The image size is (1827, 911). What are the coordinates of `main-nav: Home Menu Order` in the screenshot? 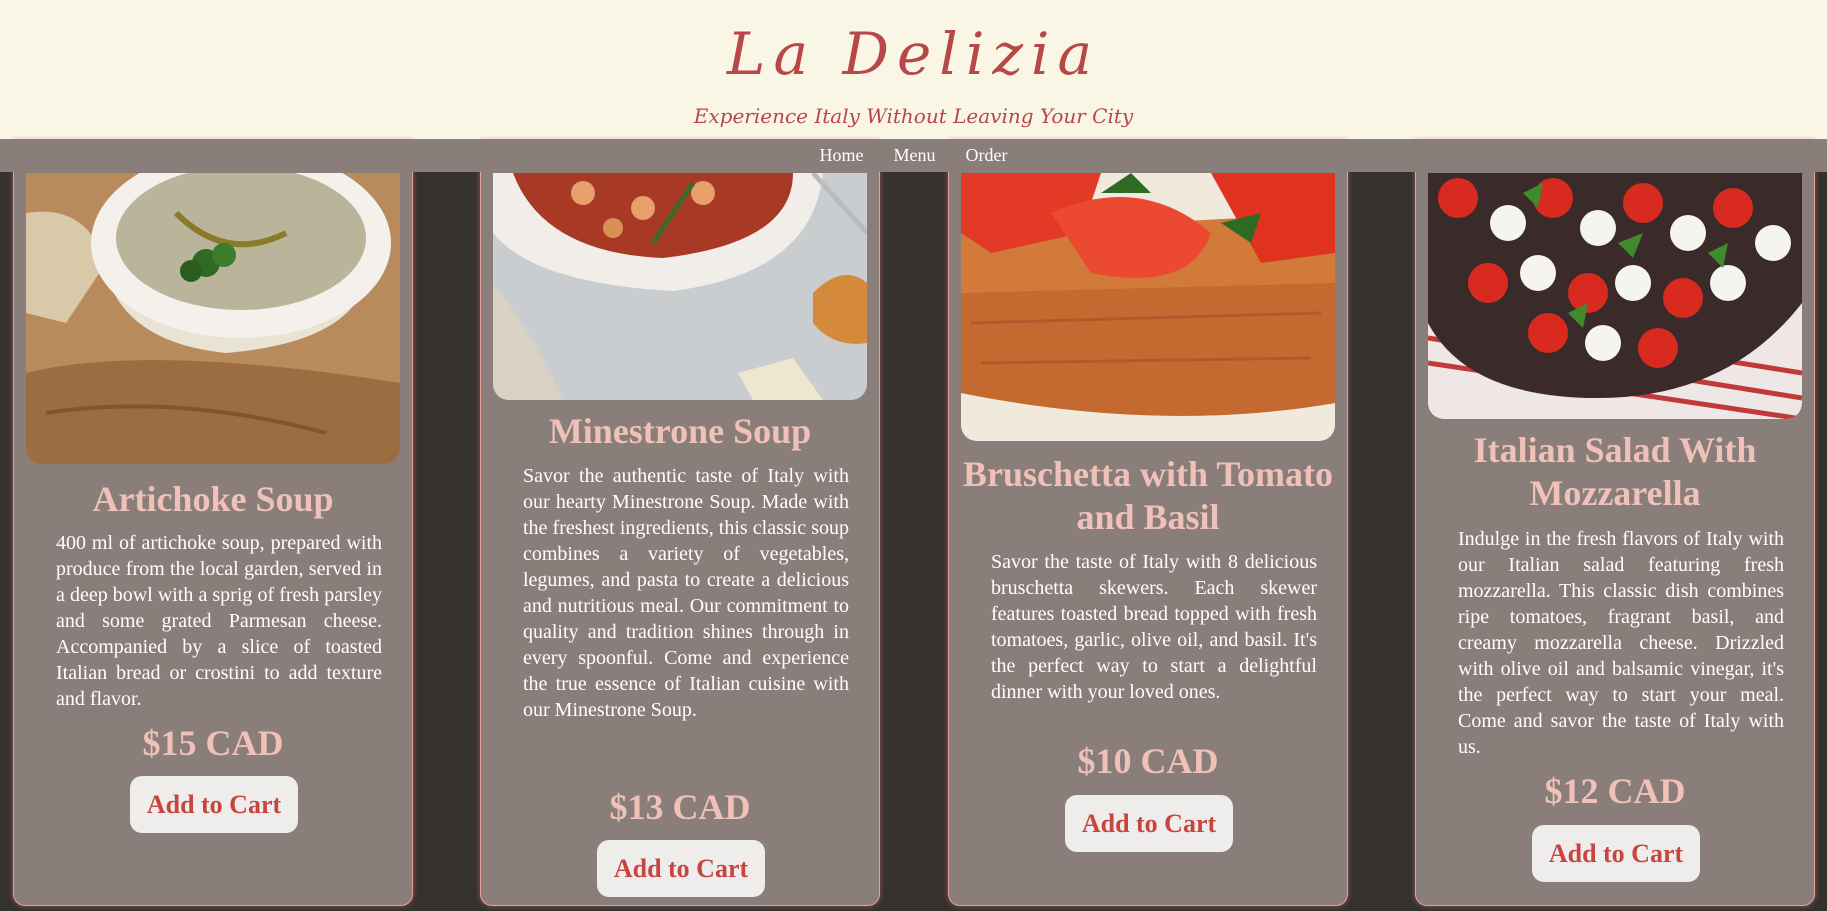 It's located at (913, 155).